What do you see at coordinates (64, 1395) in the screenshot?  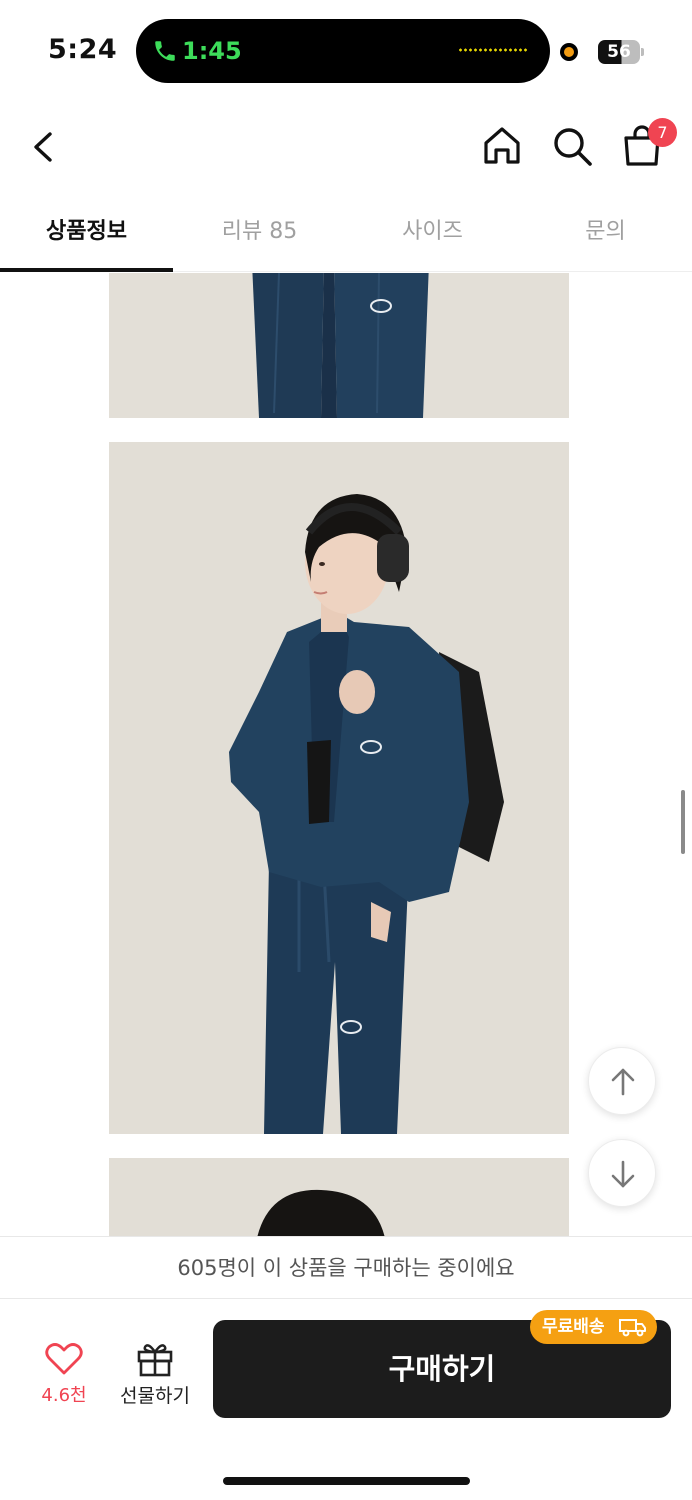 I see `like-count: 4.6천` at bounding box center [64, 1395].